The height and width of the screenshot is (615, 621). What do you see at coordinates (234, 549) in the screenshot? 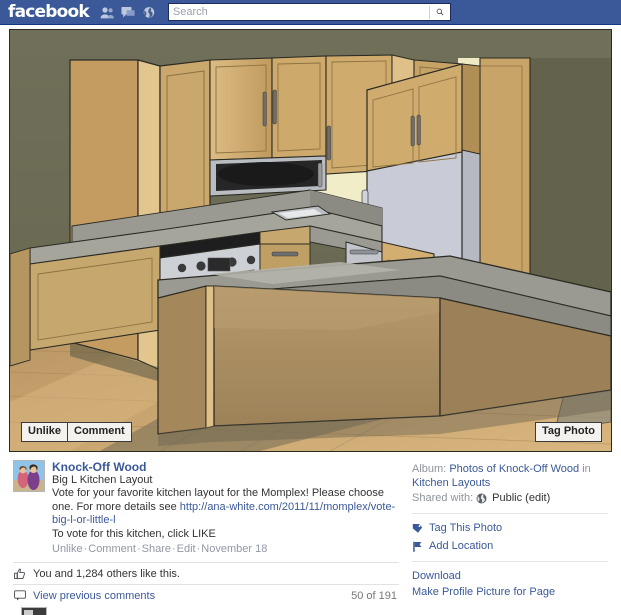
I see `post-date: November 18` at bounding box center [234, 549].